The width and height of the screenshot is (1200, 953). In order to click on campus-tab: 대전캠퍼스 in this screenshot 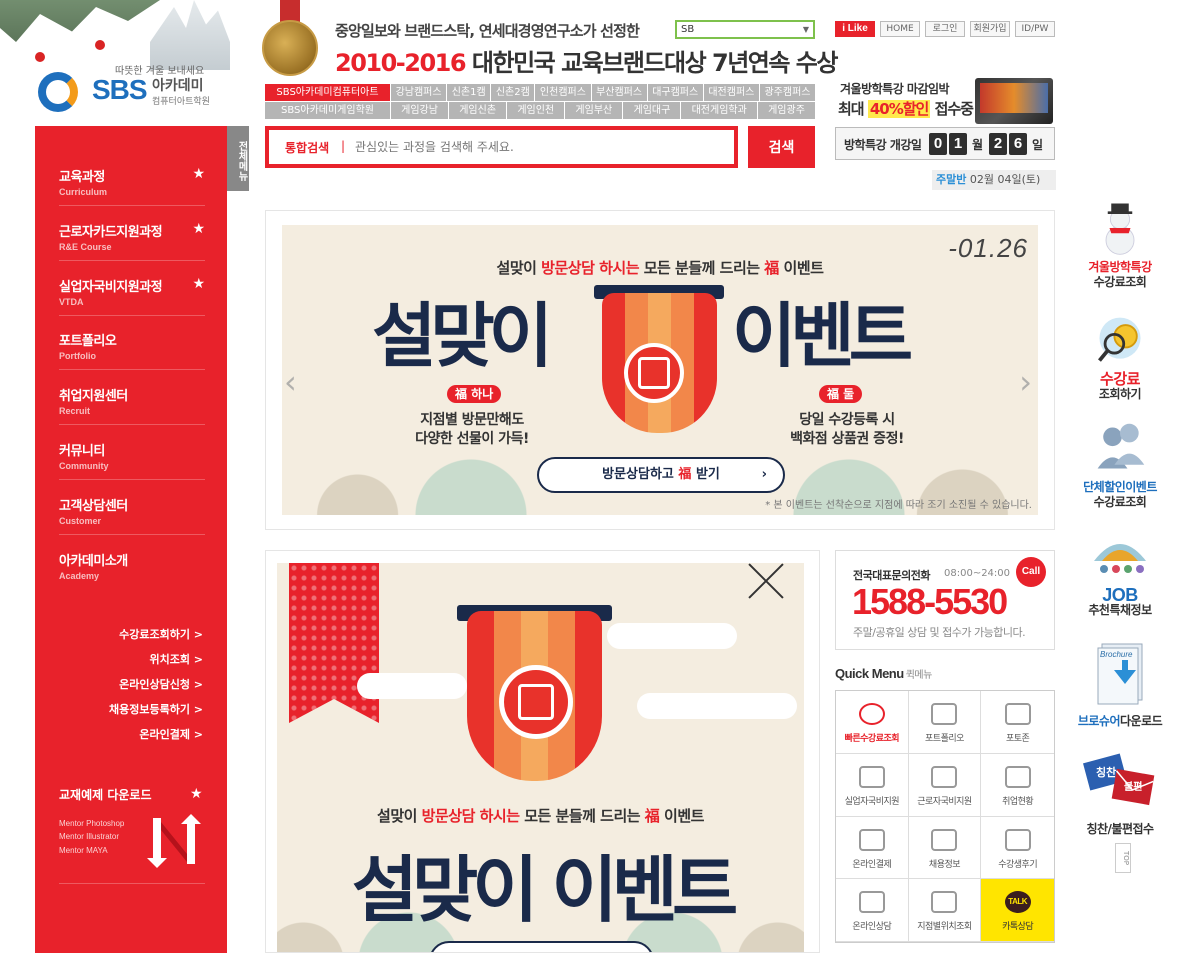, I will do `click(731, 92)`.